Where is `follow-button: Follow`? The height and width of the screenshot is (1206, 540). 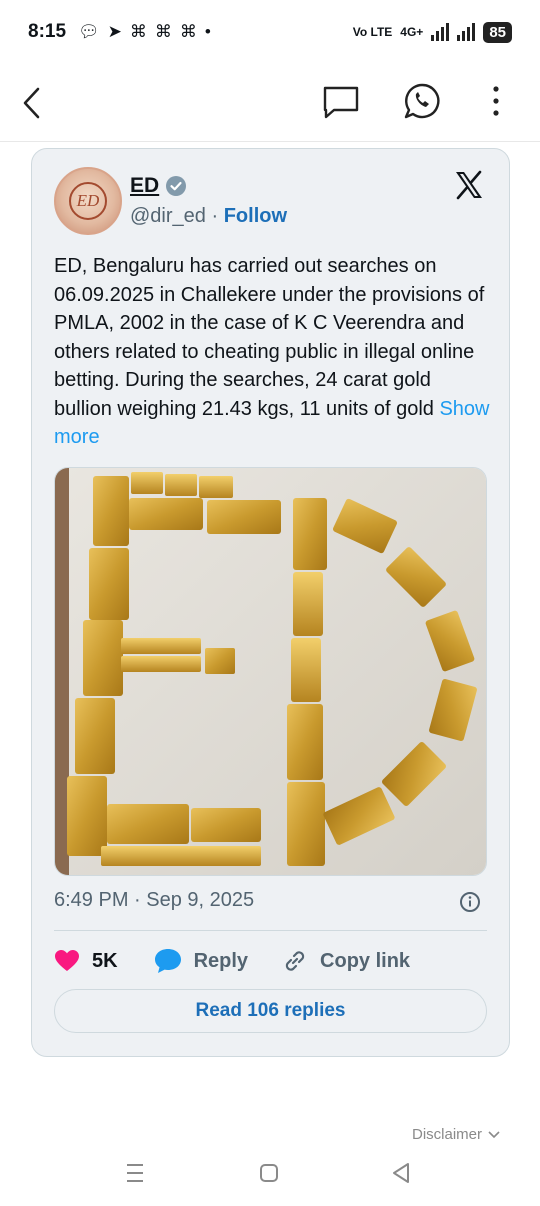
follow-button: Follow is located at coordinates (255, 216).